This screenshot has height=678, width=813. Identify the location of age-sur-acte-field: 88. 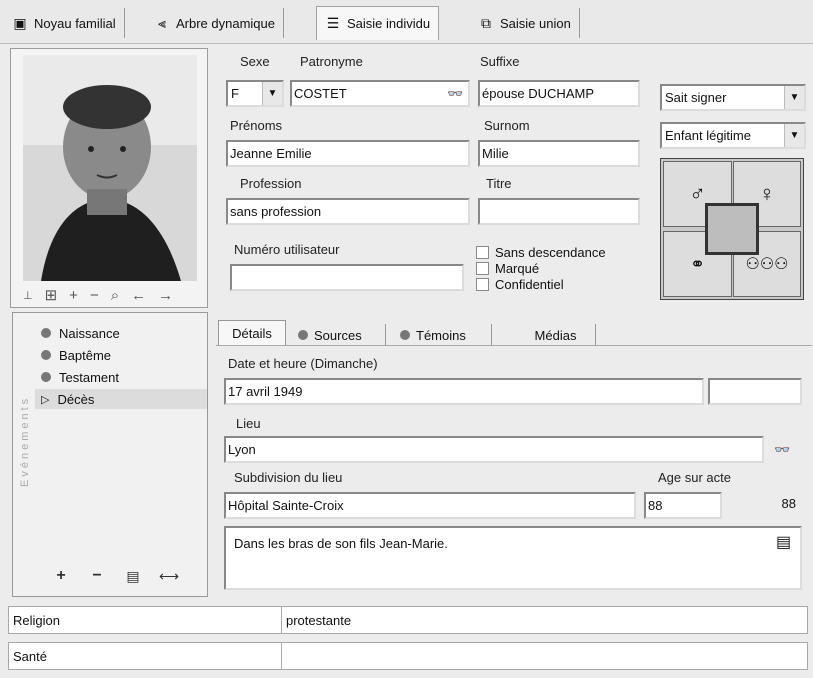
(683, 505).